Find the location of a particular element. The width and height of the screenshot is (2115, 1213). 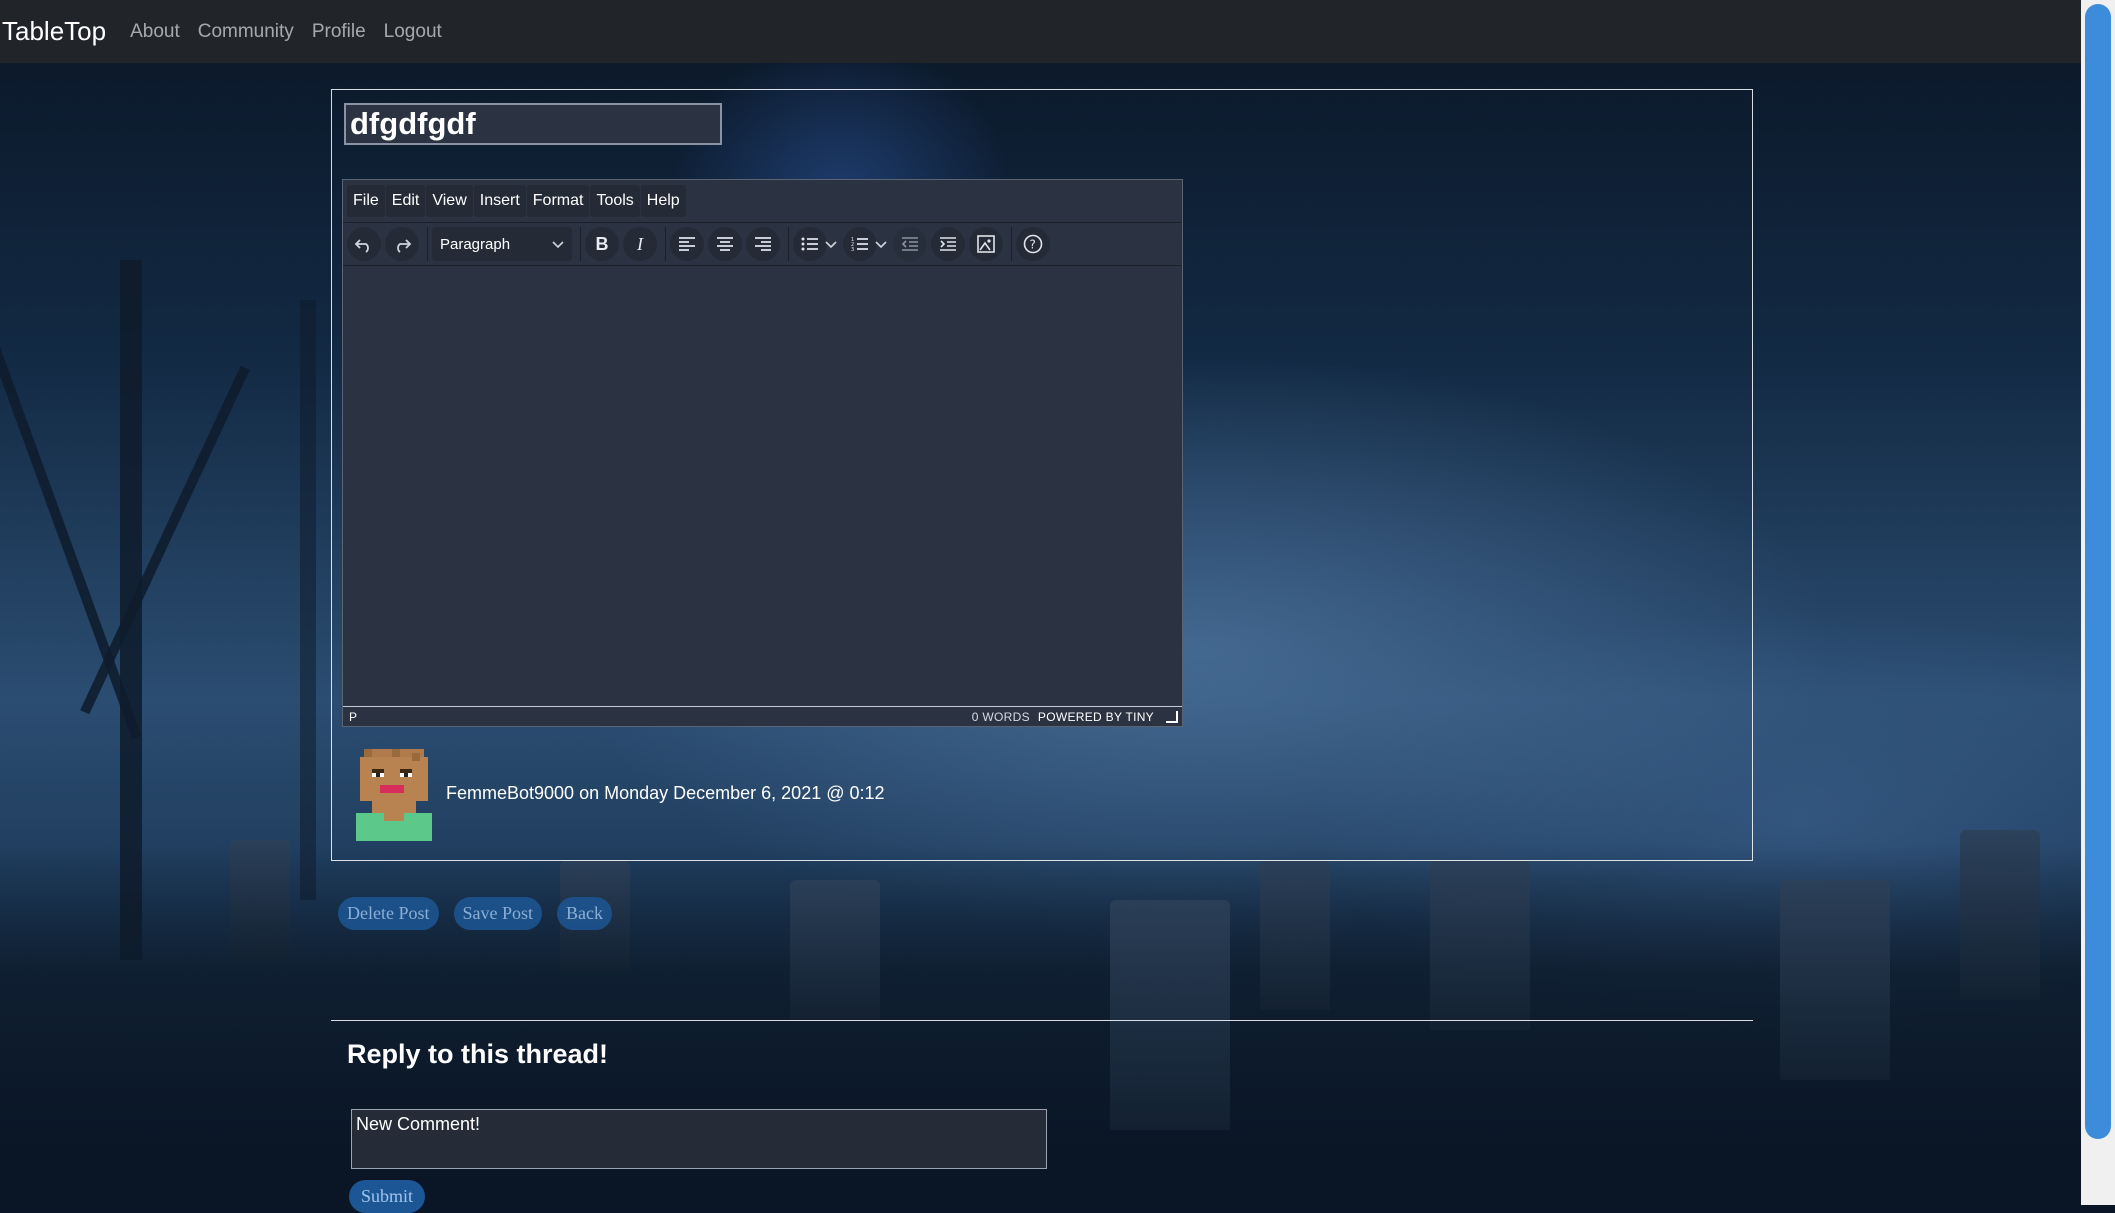

post-title-input is located at coordinates (533, 124).